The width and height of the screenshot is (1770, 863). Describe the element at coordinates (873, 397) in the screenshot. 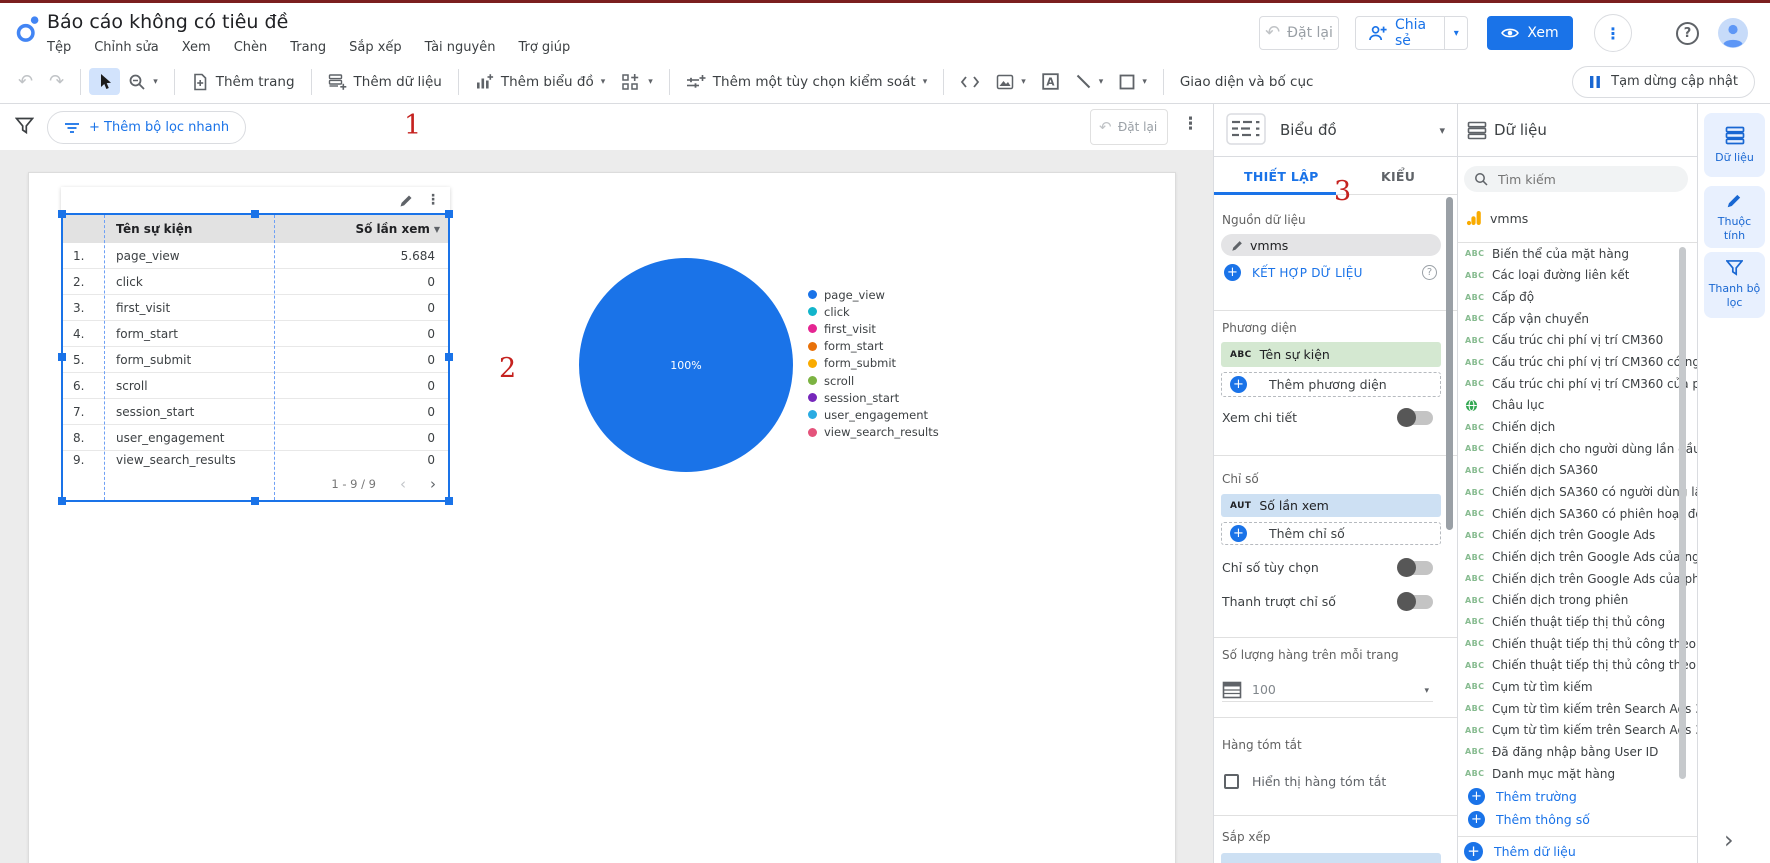

I see `legend-item: session_start` at that location.